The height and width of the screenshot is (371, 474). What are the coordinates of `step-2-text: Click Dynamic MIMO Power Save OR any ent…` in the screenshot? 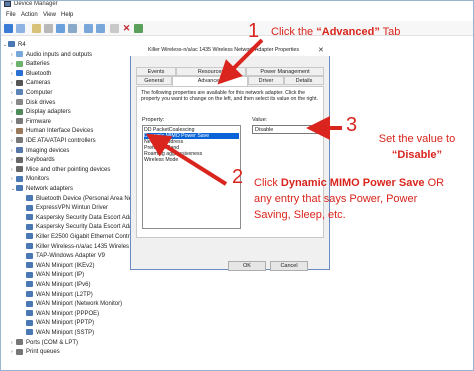 It's located at (349, 199).